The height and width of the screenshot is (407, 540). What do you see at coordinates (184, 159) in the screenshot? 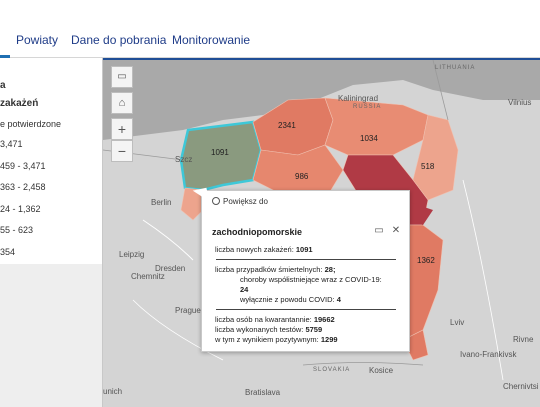
I see `map-label-szczecin: Szcz` at bounding box center [184, 159].